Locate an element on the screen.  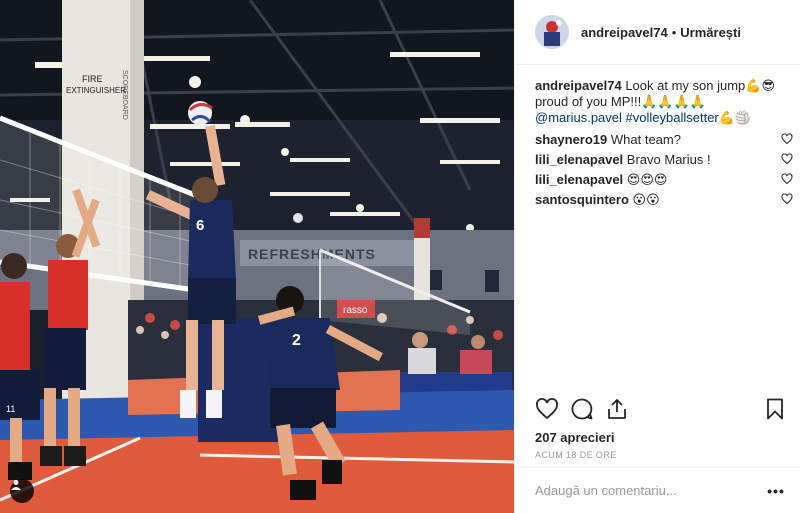
comment-text: 😍😍😍 is located at coordinates (647, 179).